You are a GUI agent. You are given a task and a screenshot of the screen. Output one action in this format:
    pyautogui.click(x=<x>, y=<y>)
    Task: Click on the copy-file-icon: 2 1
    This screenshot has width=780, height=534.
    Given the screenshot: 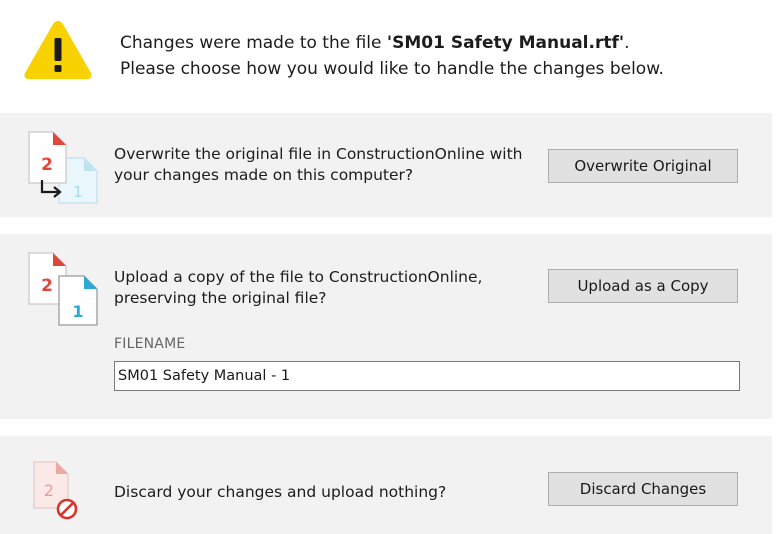 What is the action you would take?
    pyautogui.click(x=63, y=289)
    